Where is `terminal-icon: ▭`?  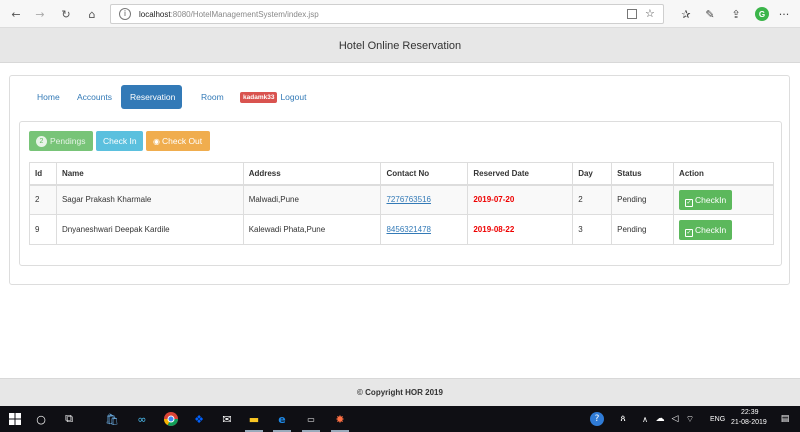
terminal-icon: ▭ is located at coordinates (311, 419).